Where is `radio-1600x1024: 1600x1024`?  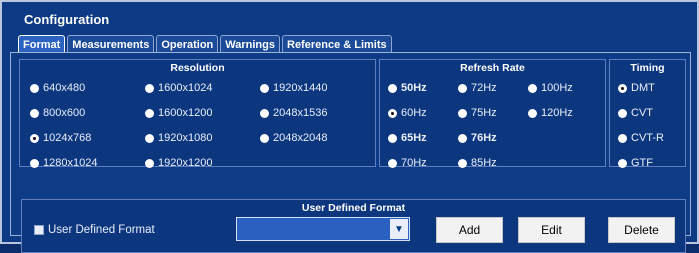
radio-1600x1024: 1600x1024 is located at coordinates (178, 88).